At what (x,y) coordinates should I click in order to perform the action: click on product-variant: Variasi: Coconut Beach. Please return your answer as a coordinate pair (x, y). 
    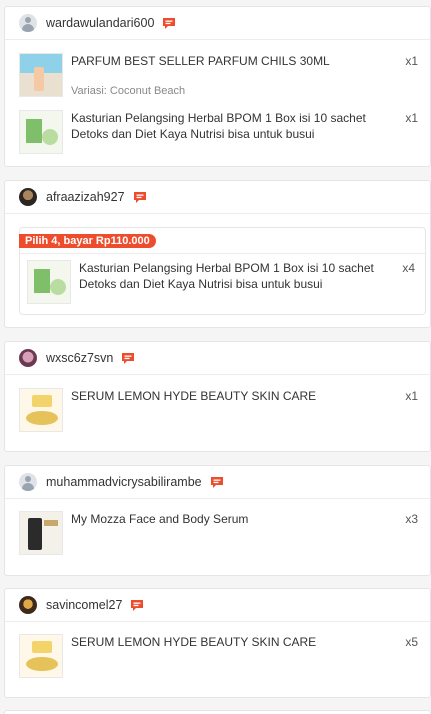
    Looking at the image, I should click on (128, 91).